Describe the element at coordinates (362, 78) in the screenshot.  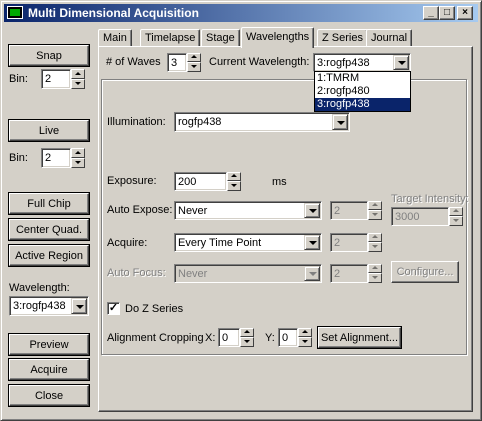
I see `dropdown-option: 1:TMRM` at that location.